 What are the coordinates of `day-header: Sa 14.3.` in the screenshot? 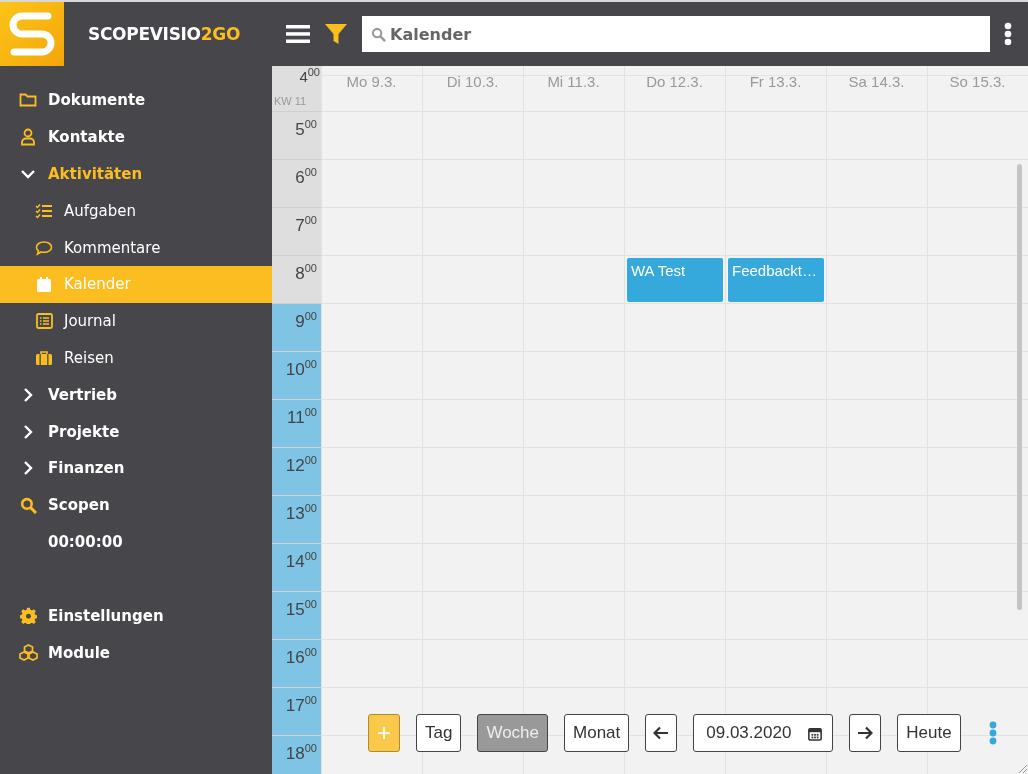 It's located at (876, 82).